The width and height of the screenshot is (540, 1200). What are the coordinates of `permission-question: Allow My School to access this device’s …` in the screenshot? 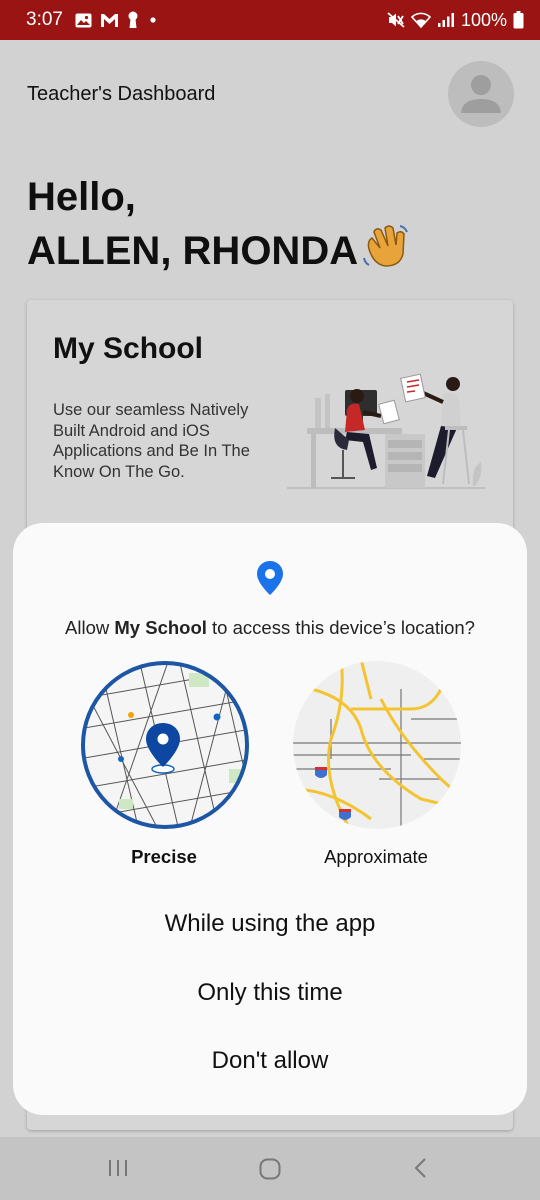 It's located at (270, 628).